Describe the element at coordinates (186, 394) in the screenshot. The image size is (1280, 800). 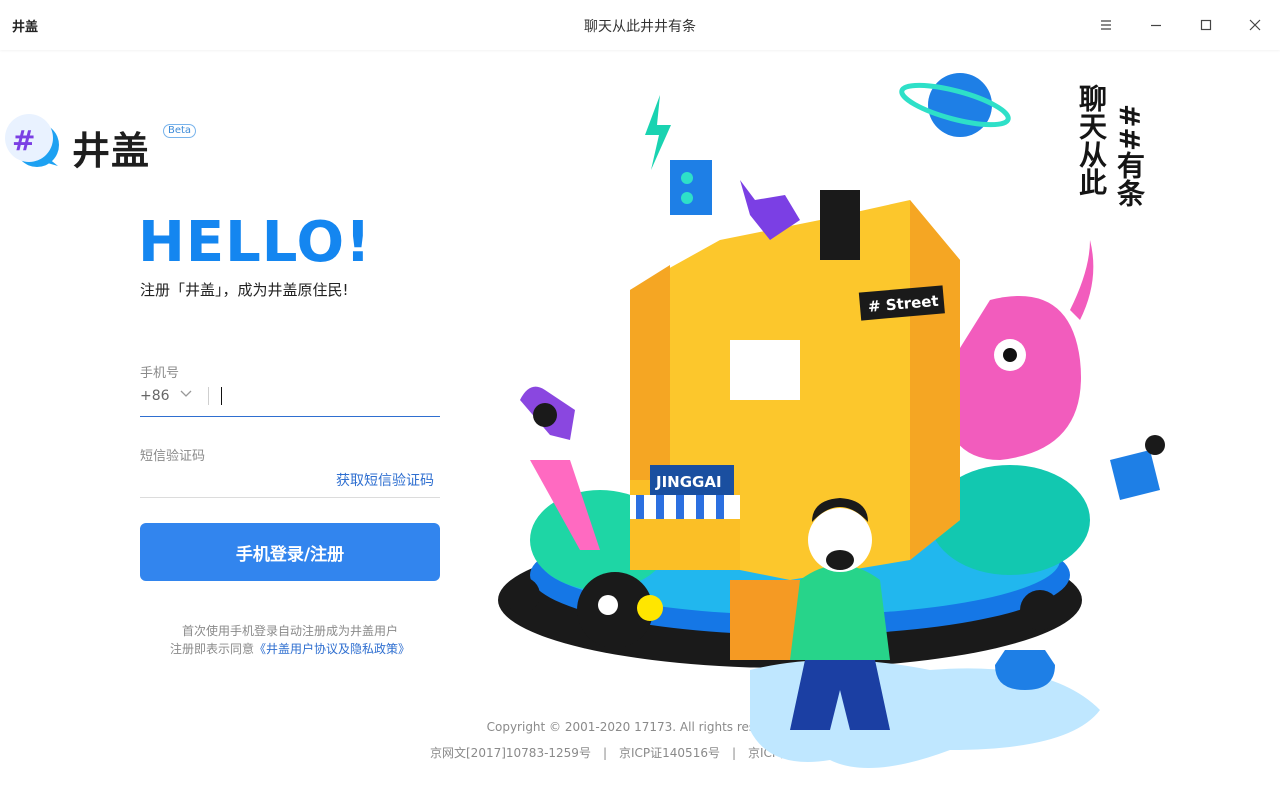
I see `chevron-down-icon` at that location.